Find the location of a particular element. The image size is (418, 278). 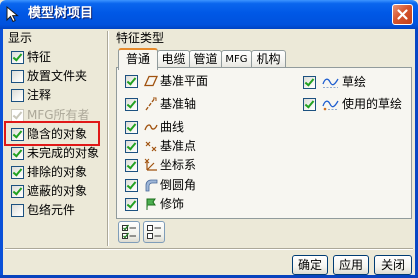

display-item-placement-folders: 放置文件夹 is located at coordinates (56, 76).